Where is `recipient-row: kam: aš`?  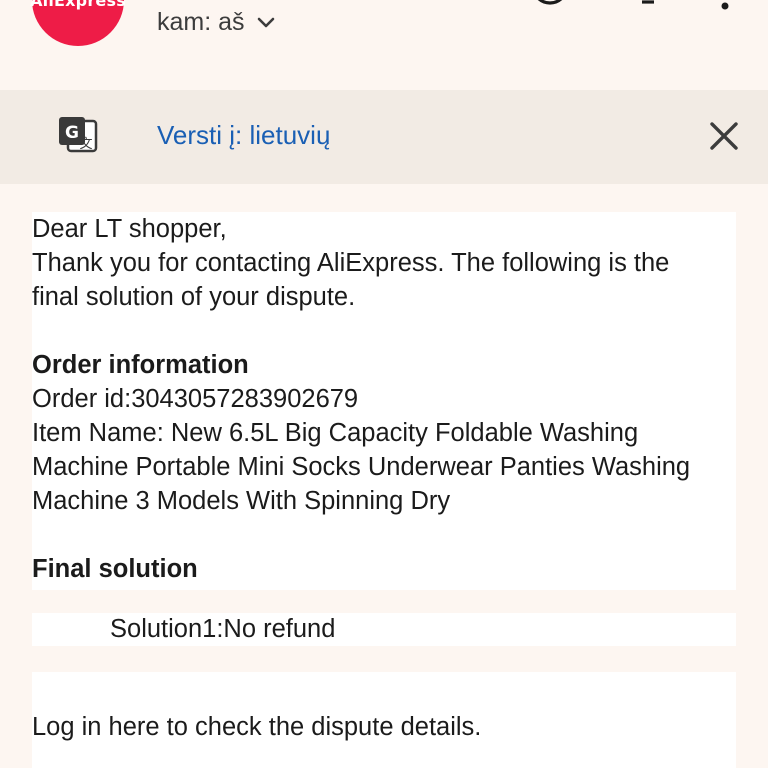 recipient-row: kam: aš is located at coordinates (216, 22).